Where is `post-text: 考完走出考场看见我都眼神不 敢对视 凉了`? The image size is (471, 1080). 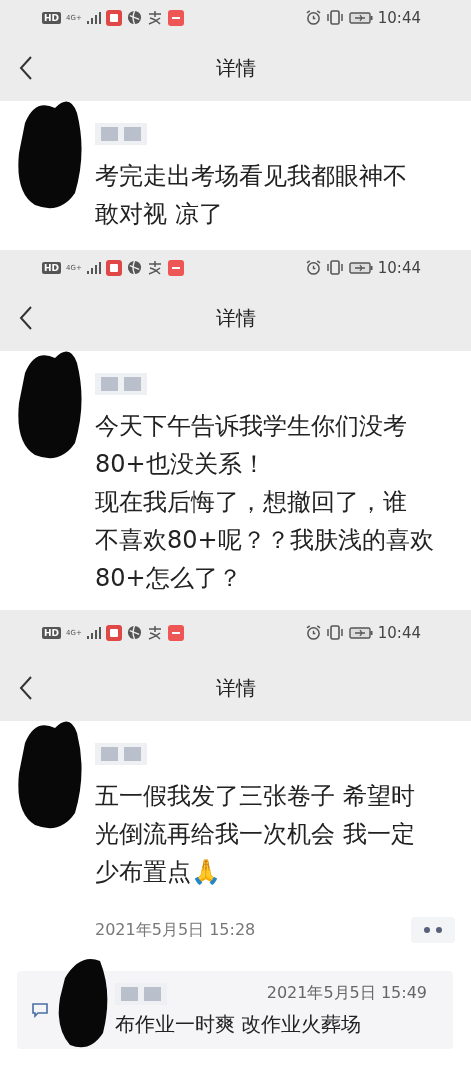 post-text: 考完走出考场看见我都眼神不 敢对视 凉了 is located at coordinates (251, 195).